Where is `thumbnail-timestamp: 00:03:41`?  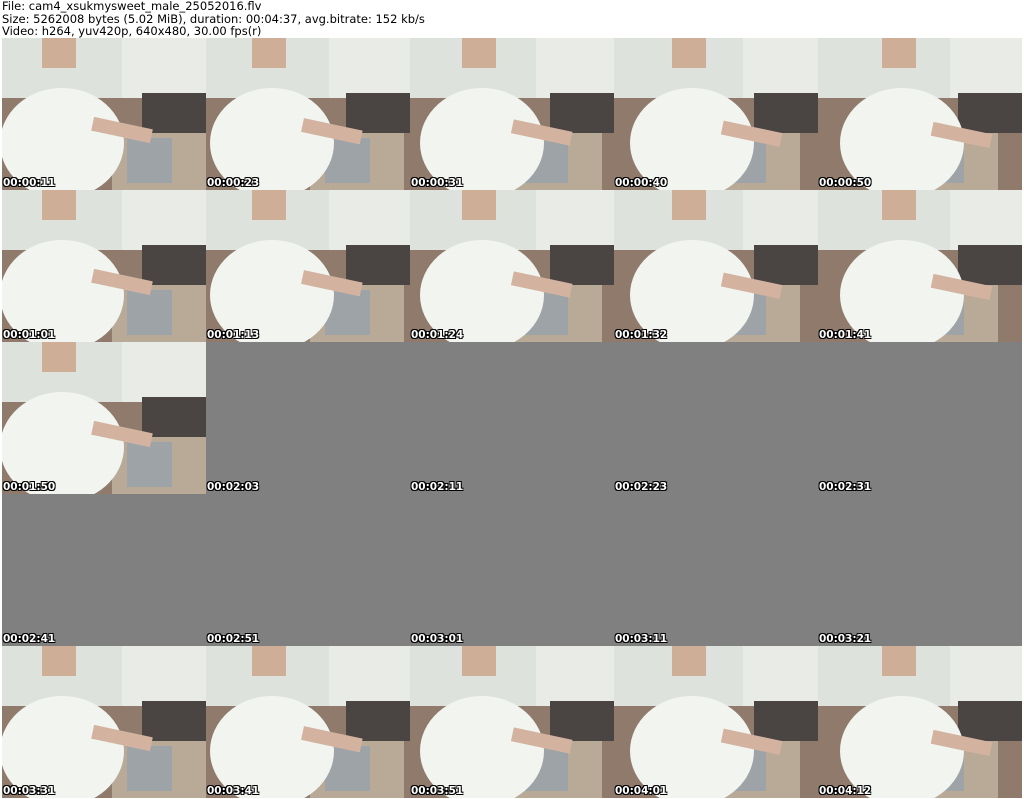 thumbnail-timestamp: 00:03:41 is located at coordinates (233, 791).